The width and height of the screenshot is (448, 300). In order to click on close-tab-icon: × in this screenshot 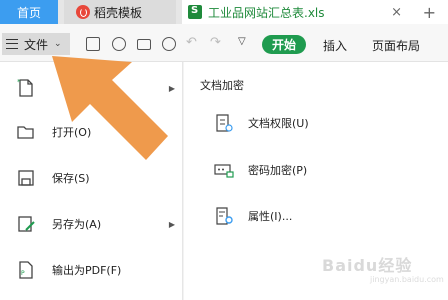, I will do `click(396, 12)`.